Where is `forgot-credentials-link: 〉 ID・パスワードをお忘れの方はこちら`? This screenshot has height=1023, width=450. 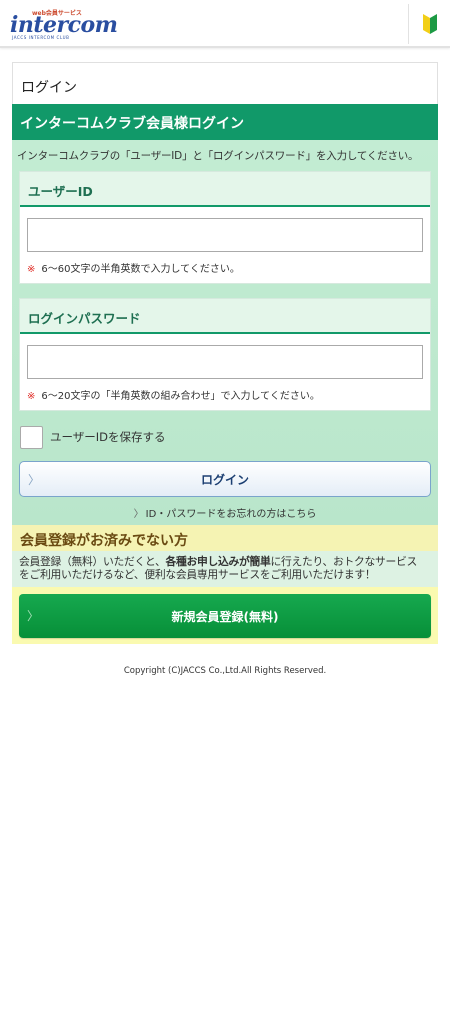
forgot-credentials-link: 〉 ID・パスワードをお忘れの方はこちら is located at coordinates (225, 512).